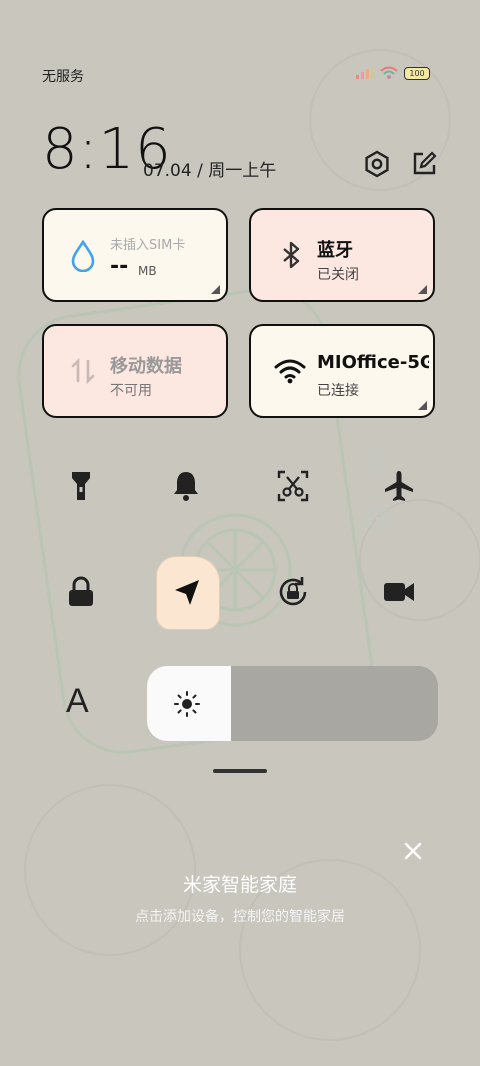 The height and width of the screenshot is (1066, 480). I want to click on tile-mobile-data: 移动数据 不可用, so click(135, 371).